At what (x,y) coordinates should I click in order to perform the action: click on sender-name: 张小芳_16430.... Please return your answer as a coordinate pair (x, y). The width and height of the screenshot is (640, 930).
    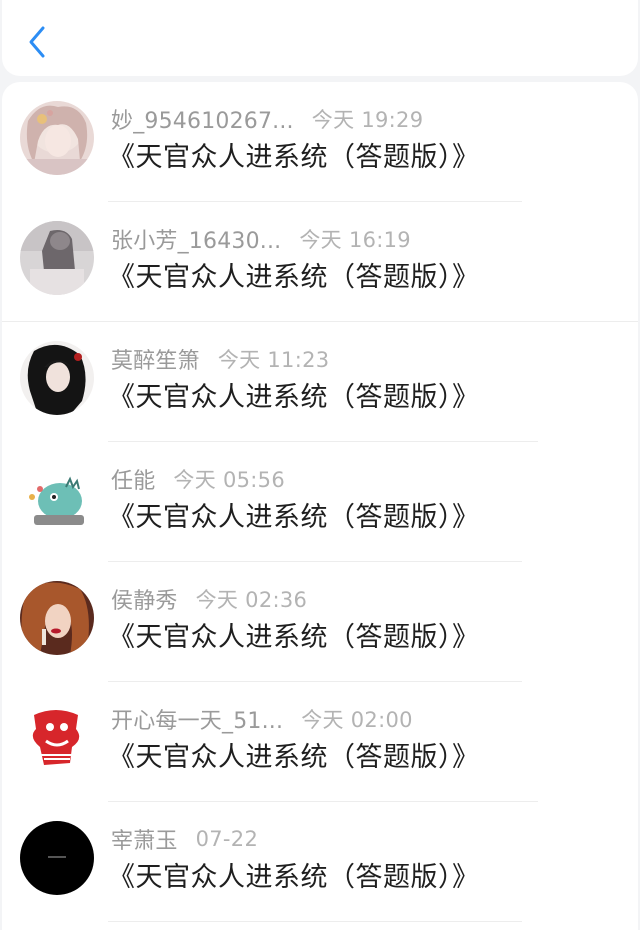
    Looking at the image, I should click on (196, 241).